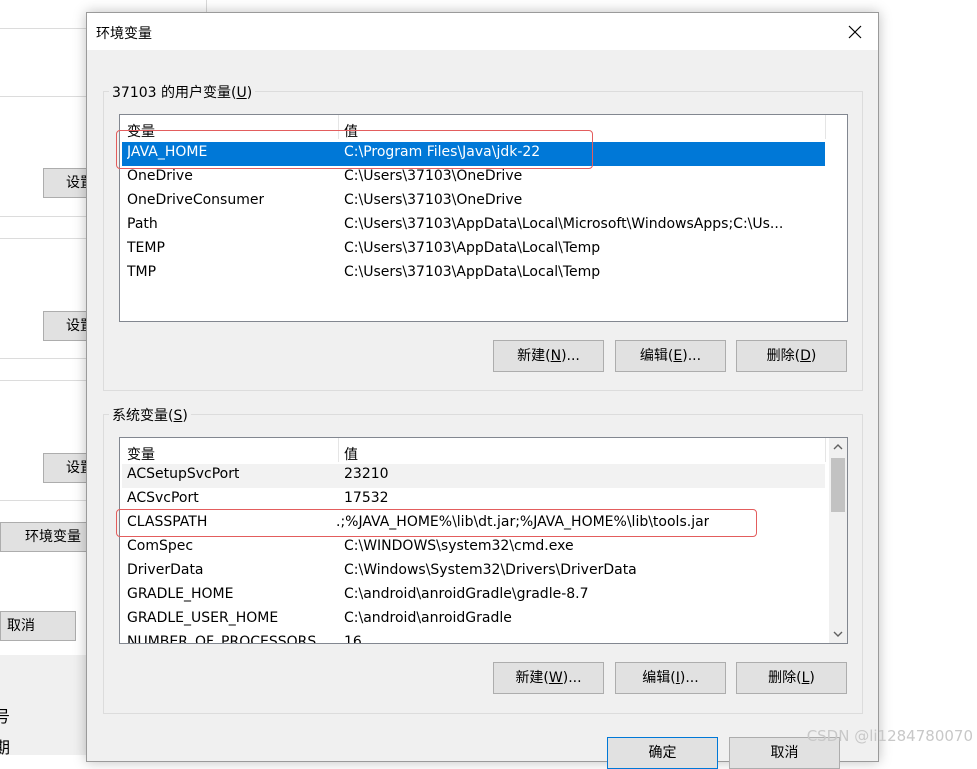 This screenshot has width=977, height=769. I want to click on table-row: NUMBER_OF_PROCESSORS 16, so click(473, 638).